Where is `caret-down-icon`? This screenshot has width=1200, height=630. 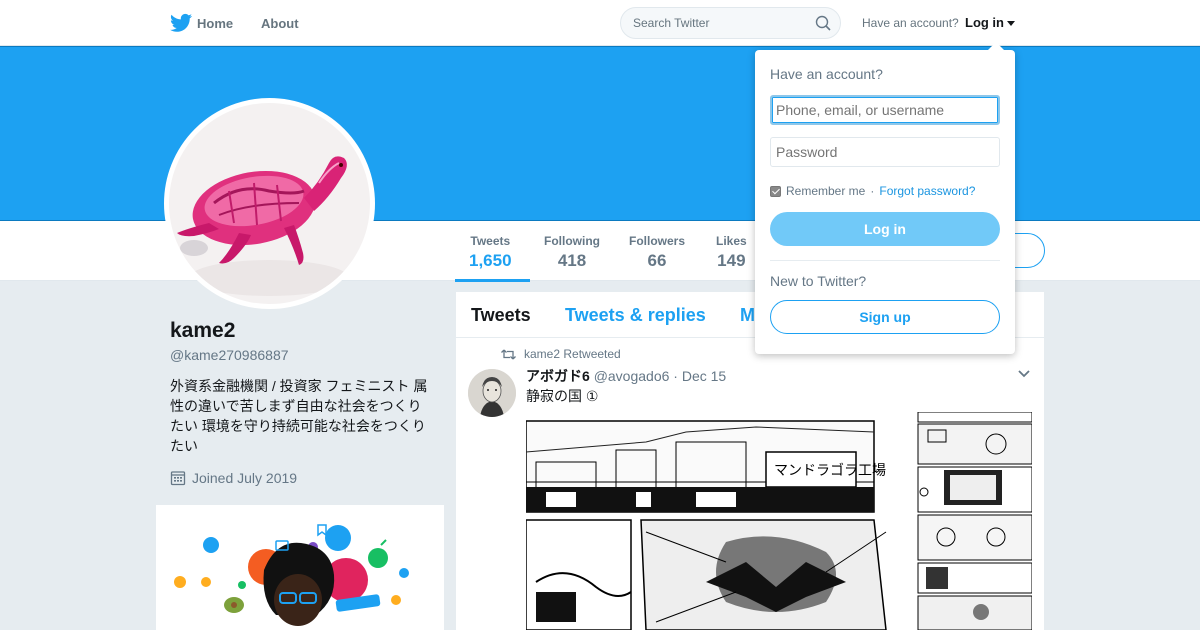 caret-down-icon is located at coordinates (1011, 24).